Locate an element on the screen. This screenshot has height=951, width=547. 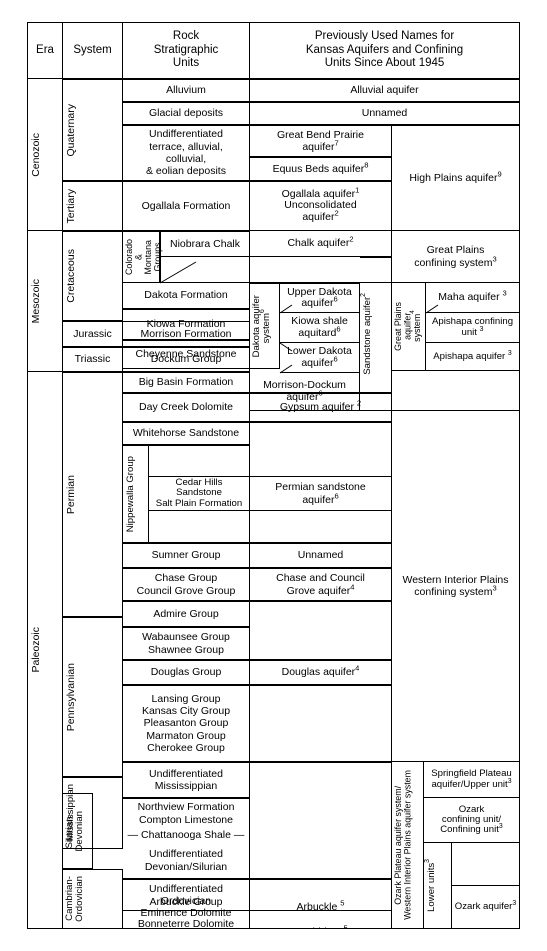
equus-beds-label: Equus Beds aquifer is located at coordinates (318, 168).